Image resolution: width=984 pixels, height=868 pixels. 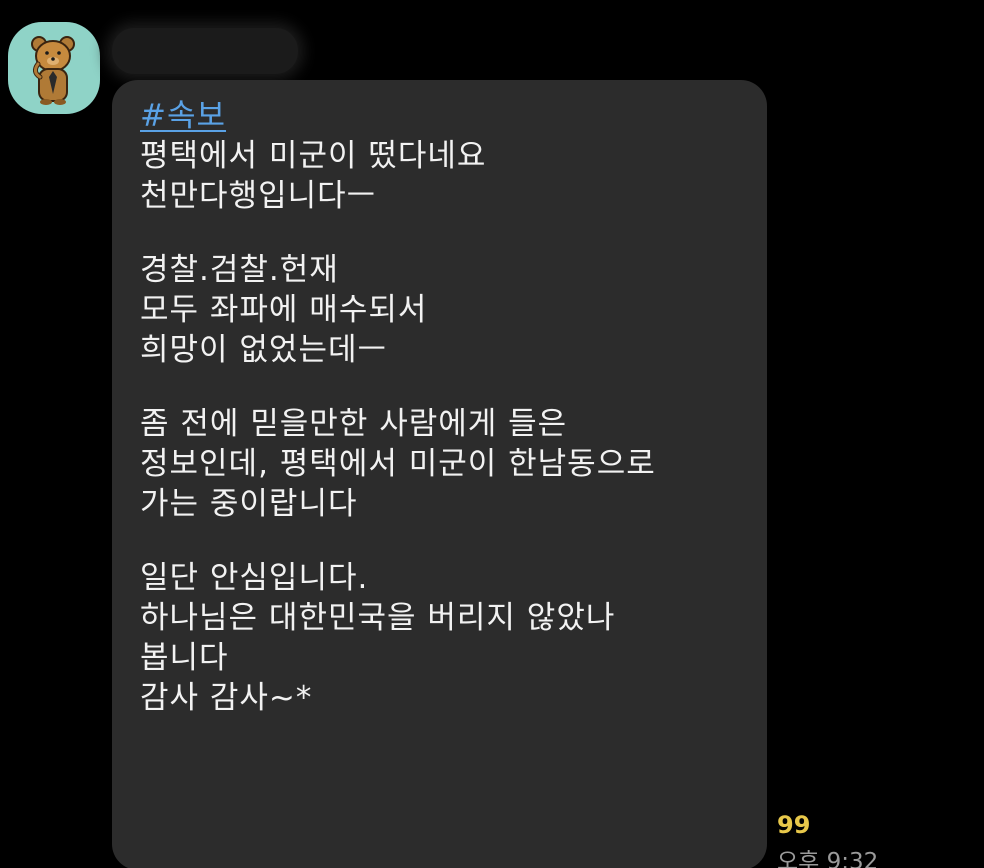 What do you see at coordinates (313, 156) in the screenshot?
I see `message-line: 평택에서 미군이 떴다네요` at bounding box center [313, 156].